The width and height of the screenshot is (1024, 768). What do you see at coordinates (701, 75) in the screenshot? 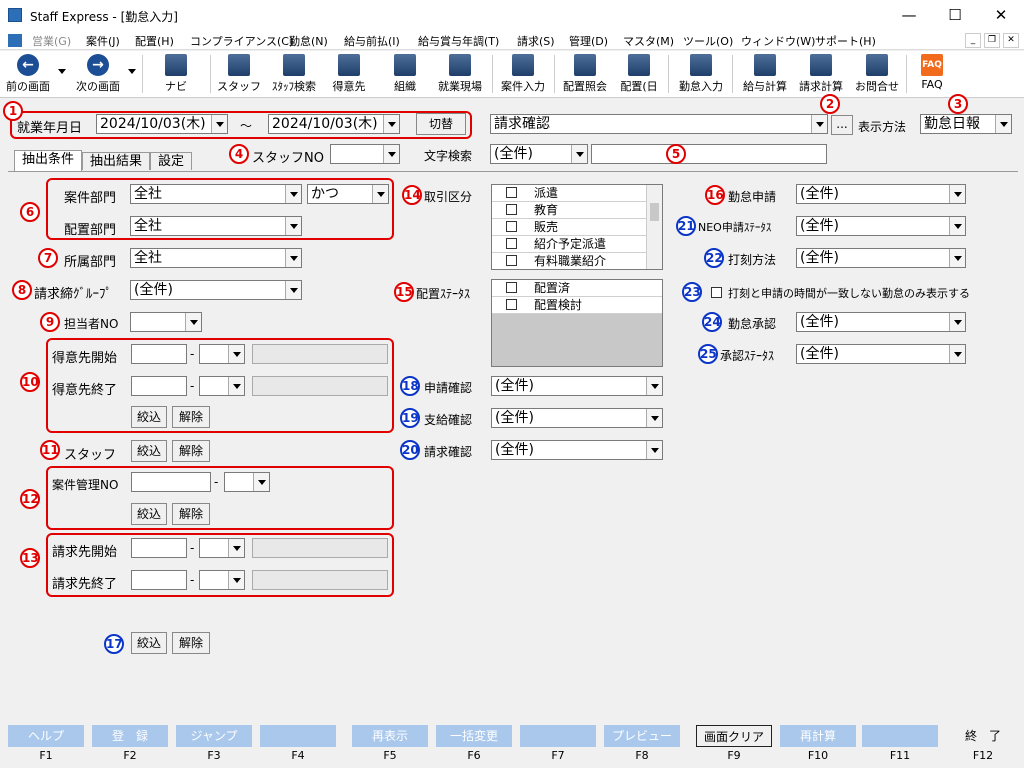
I see `attendance-entry-button: 勤怠入力` at bounding box center [701, 75].